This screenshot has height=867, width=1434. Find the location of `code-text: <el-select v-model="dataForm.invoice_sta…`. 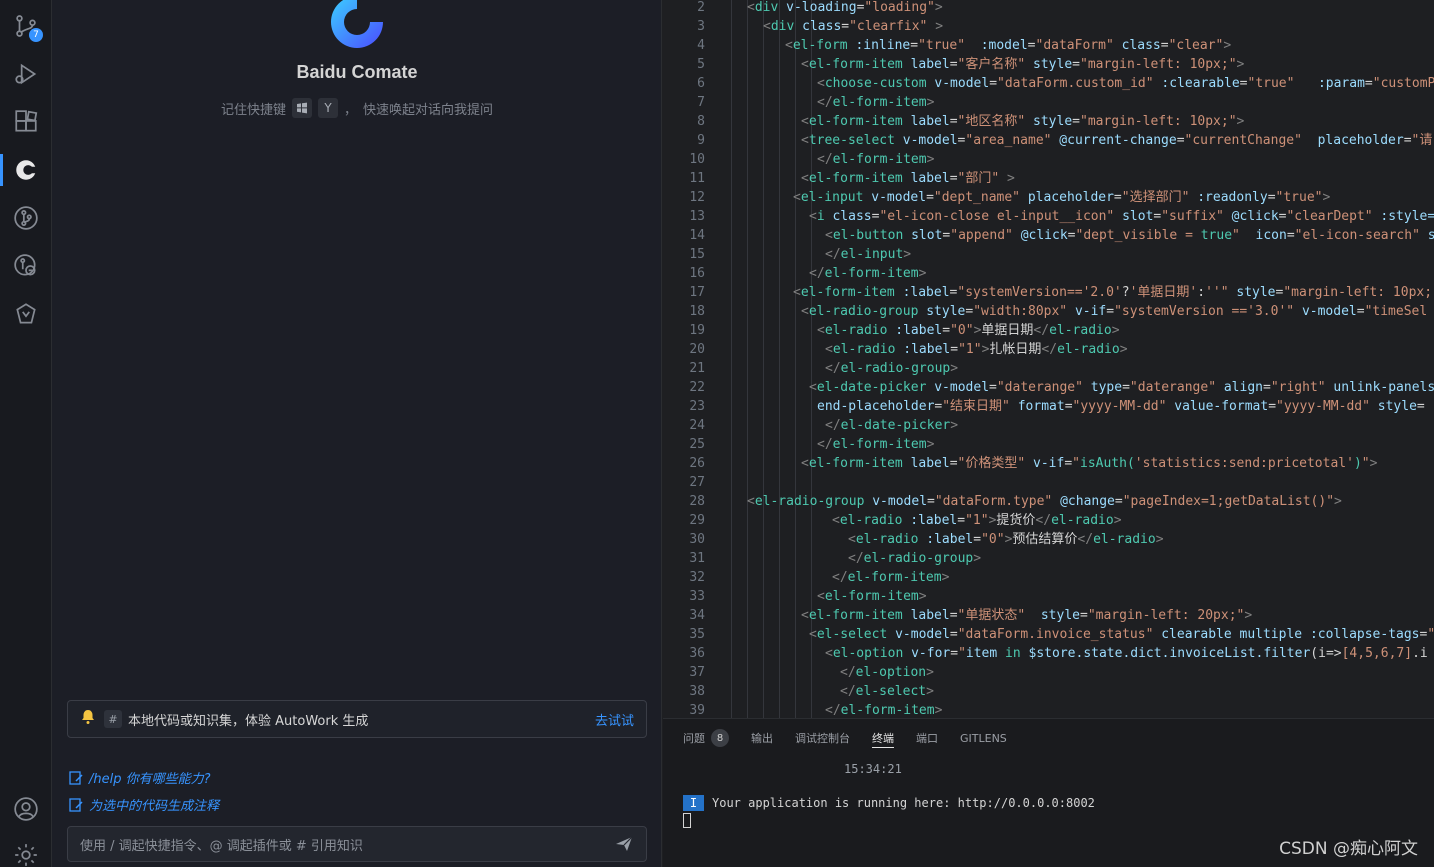

code-text: <el-select v-model="dataForm.invoice_sta… is located at coordinates (1121, 634).